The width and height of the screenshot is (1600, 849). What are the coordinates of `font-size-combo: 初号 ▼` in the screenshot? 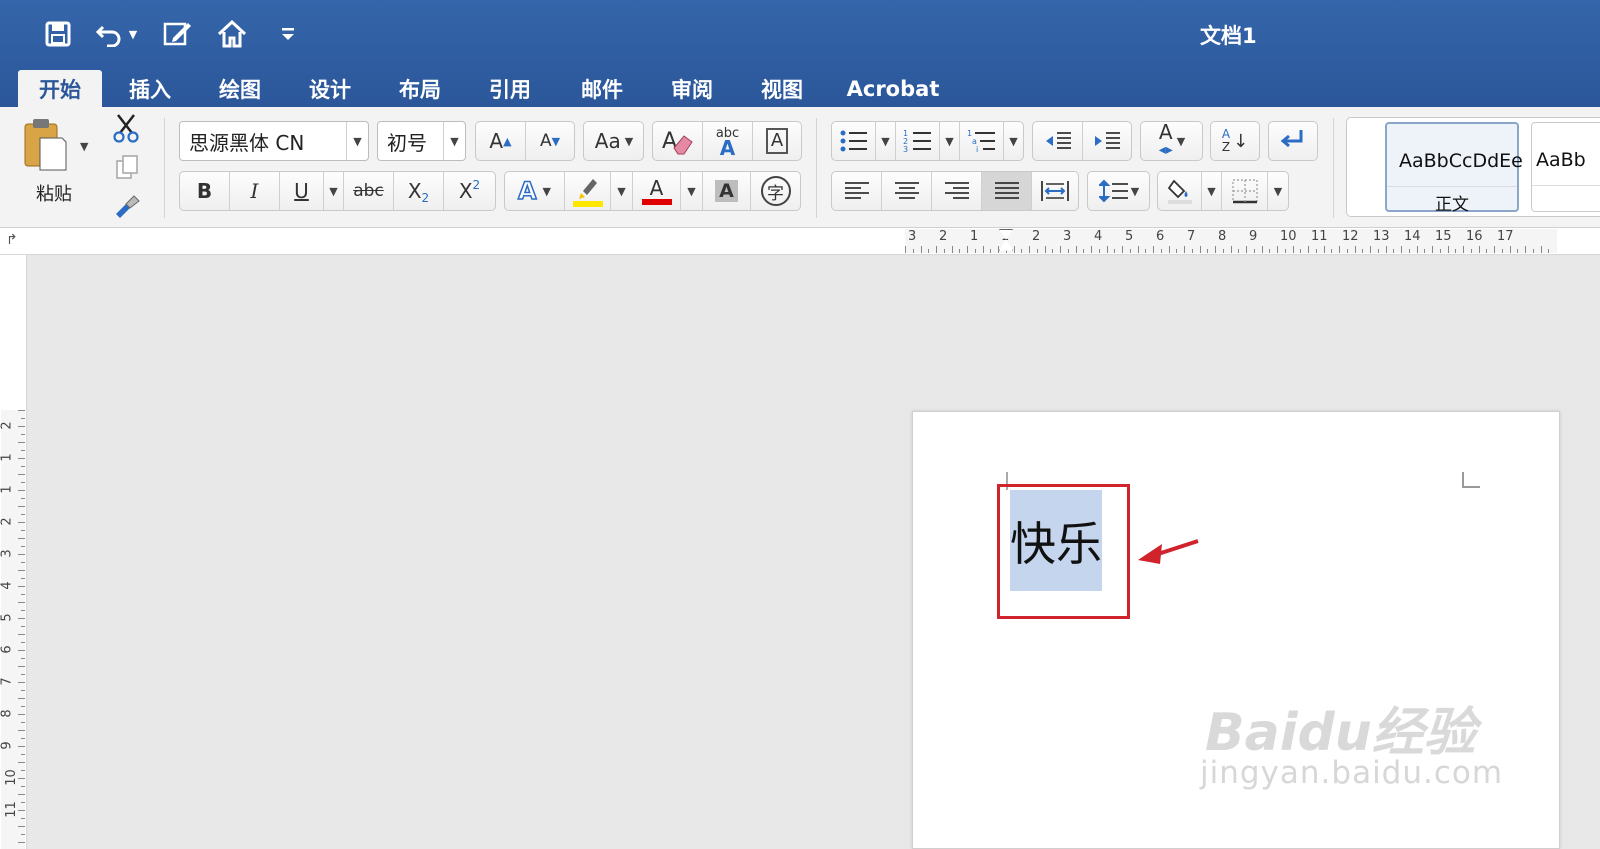 It's located at (421, 141).